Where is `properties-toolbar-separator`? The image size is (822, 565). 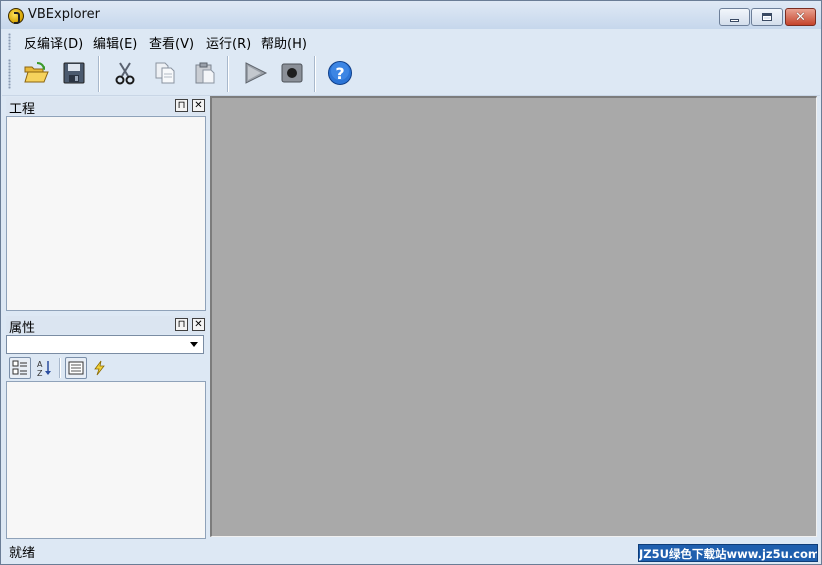
properties-toolbar-separator is located at coordinates (60, 368).